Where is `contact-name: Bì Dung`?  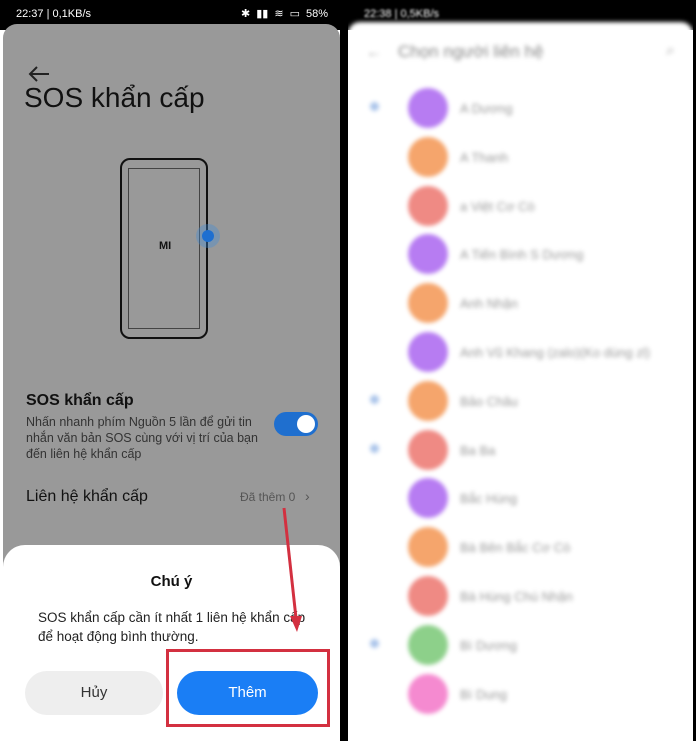
contact-name: Bì Dung is located at coordinates (483, 694).